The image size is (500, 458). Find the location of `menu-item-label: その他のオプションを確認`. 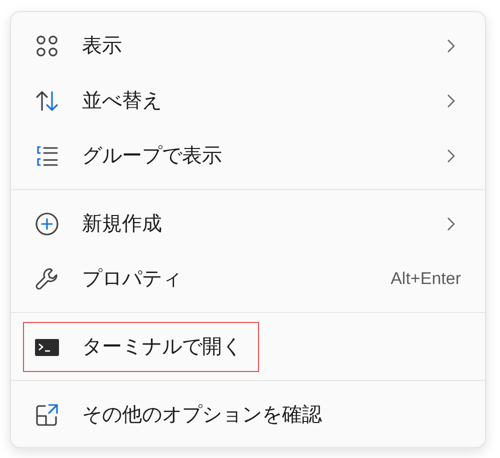

menu-item-label: その他のオプションを確認 is located at coordinates (202, 414).